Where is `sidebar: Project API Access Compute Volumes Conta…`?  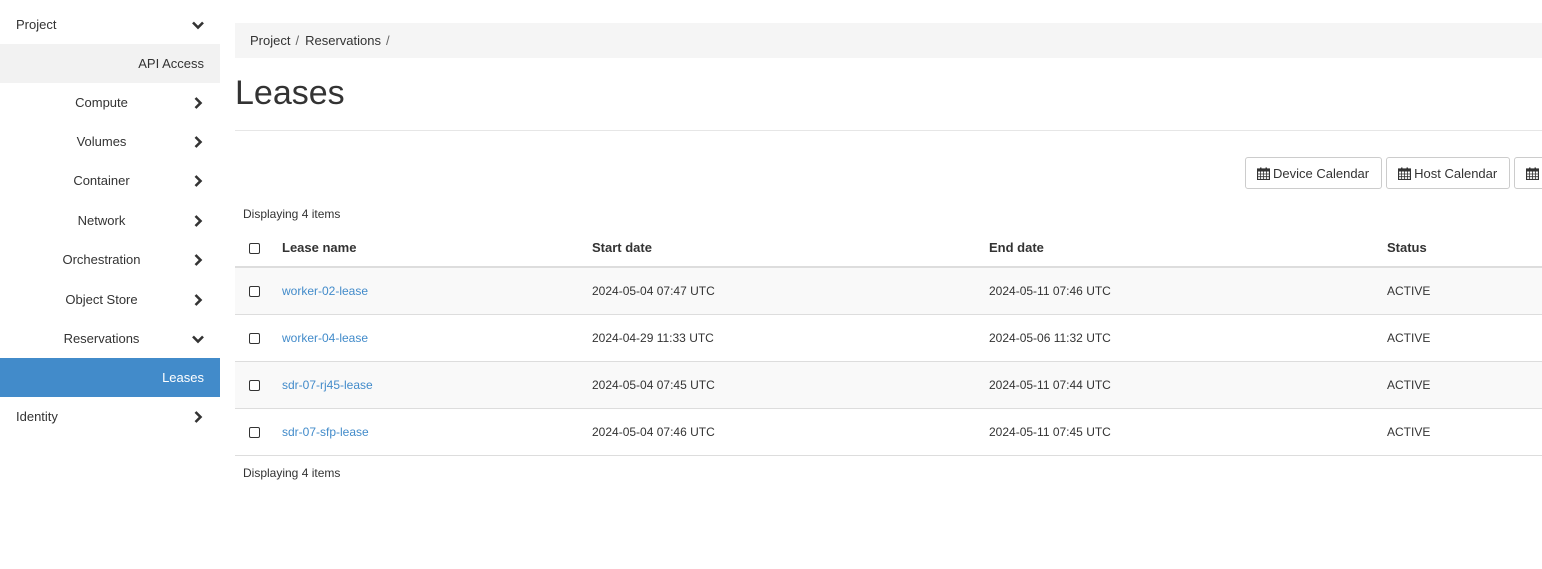 sidebar: Project API Access Compute Volumes Conta… is located at coordinates (110, 284).